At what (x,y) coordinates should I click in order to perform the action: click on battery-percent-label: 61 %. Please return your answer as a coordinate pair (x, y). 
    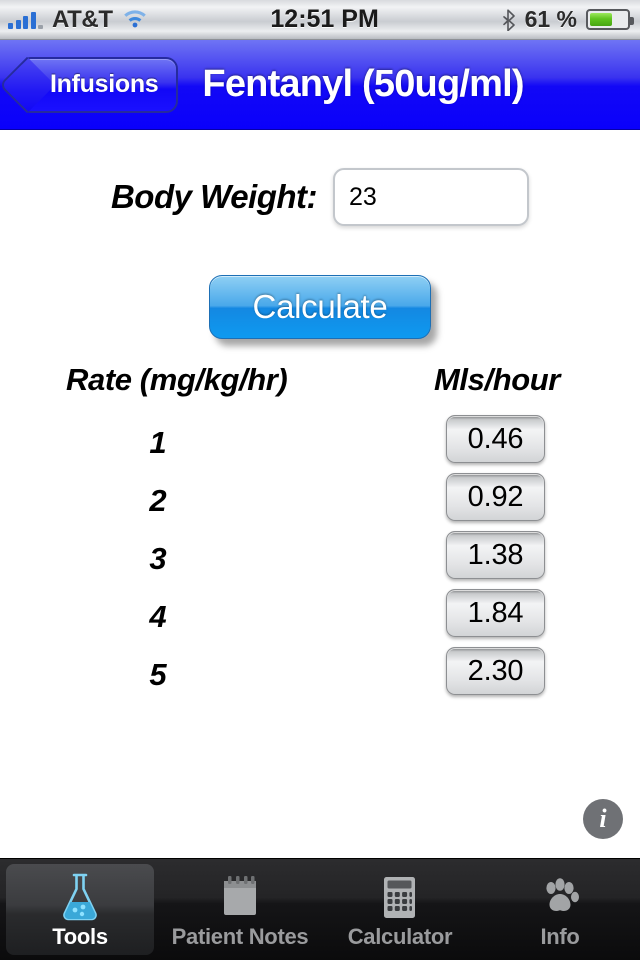
    Looking at the image, I should click on (550, 19).